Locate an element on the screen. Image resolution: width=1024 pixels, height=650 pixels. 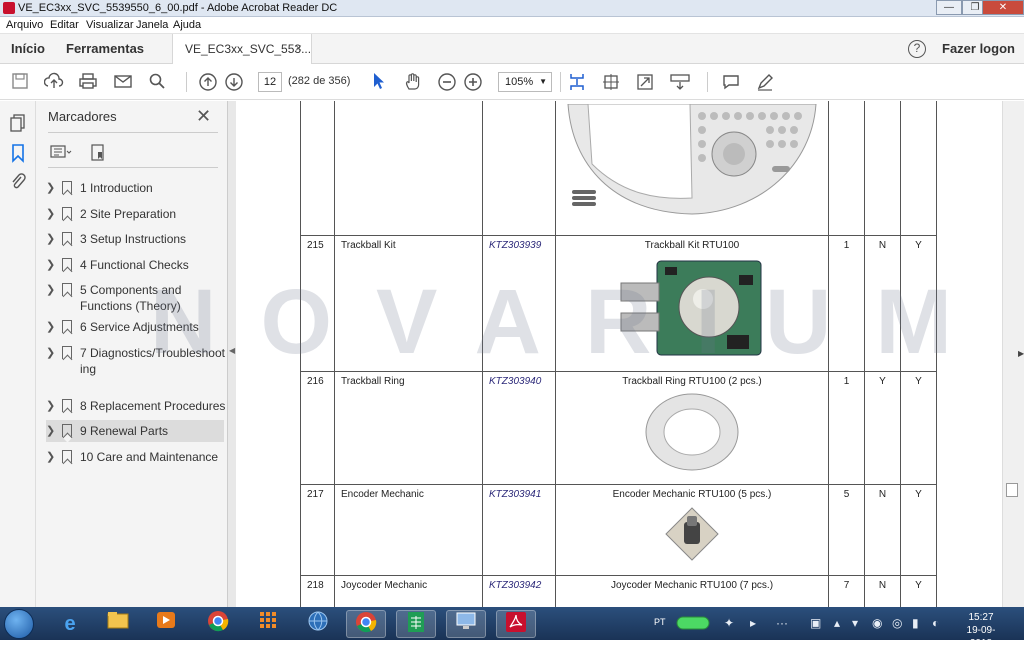
bookmark-item-selected: ❯ 9 Renewal Parts is located at coordinates (135, 431).